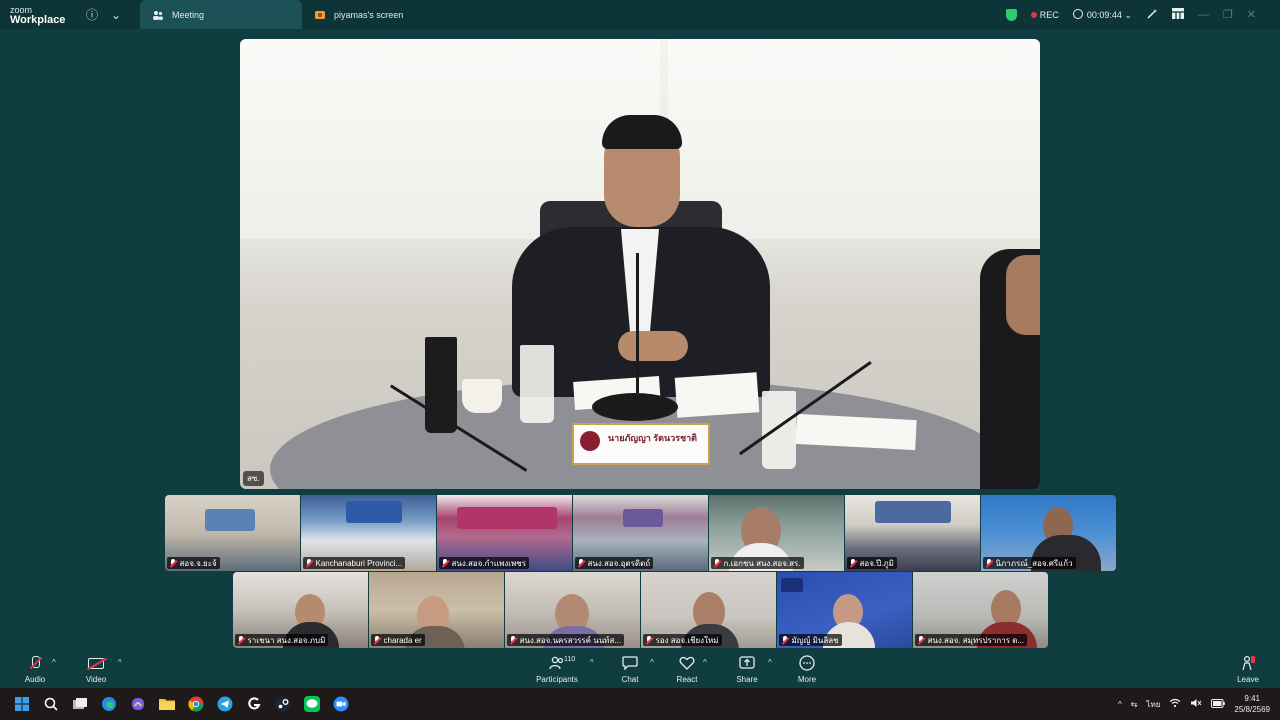  Describe the element at coordinates (871, 563) in the screenshot. I see `participant-name-tag: สอจ.ปี.ภูมิ` at that location.